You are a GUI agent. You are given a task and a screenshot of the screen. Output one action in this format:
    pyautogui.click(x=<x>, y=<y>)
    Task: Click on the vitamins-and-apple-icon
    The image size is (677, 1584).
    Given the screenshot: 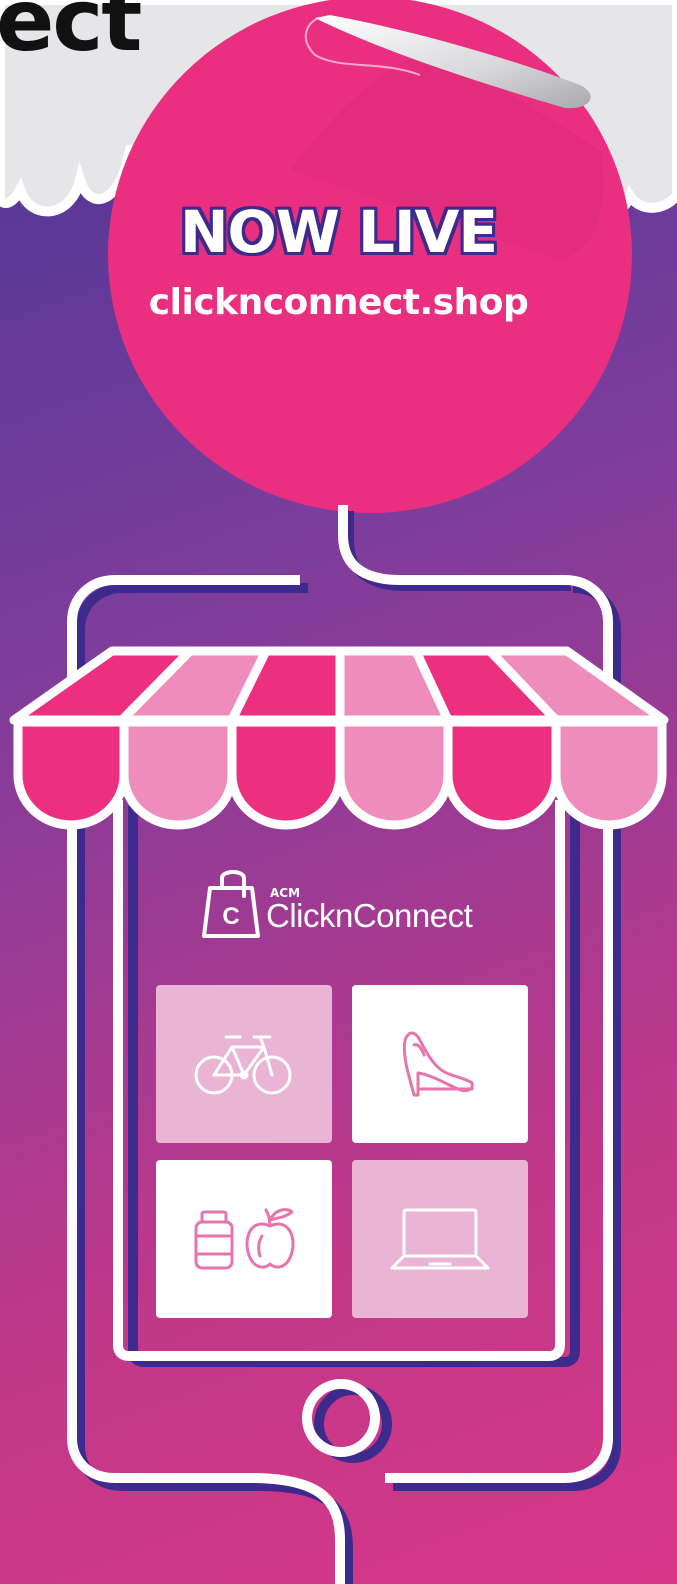 What is the action you would take?
    pyautogui.click(x=244, y=1239)
    